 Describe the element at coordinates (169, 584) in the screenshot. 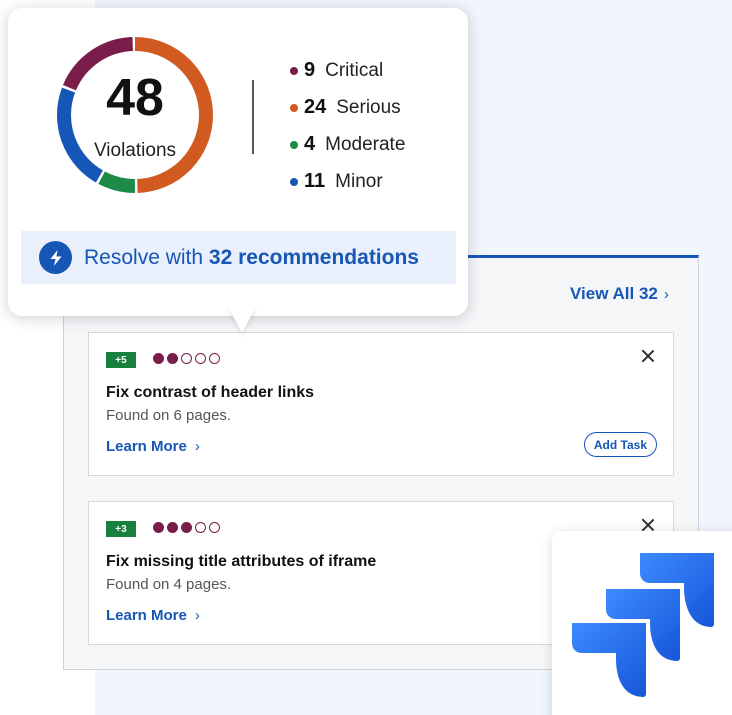

I see `card-found-on: Found on 4 pages.` at that location.